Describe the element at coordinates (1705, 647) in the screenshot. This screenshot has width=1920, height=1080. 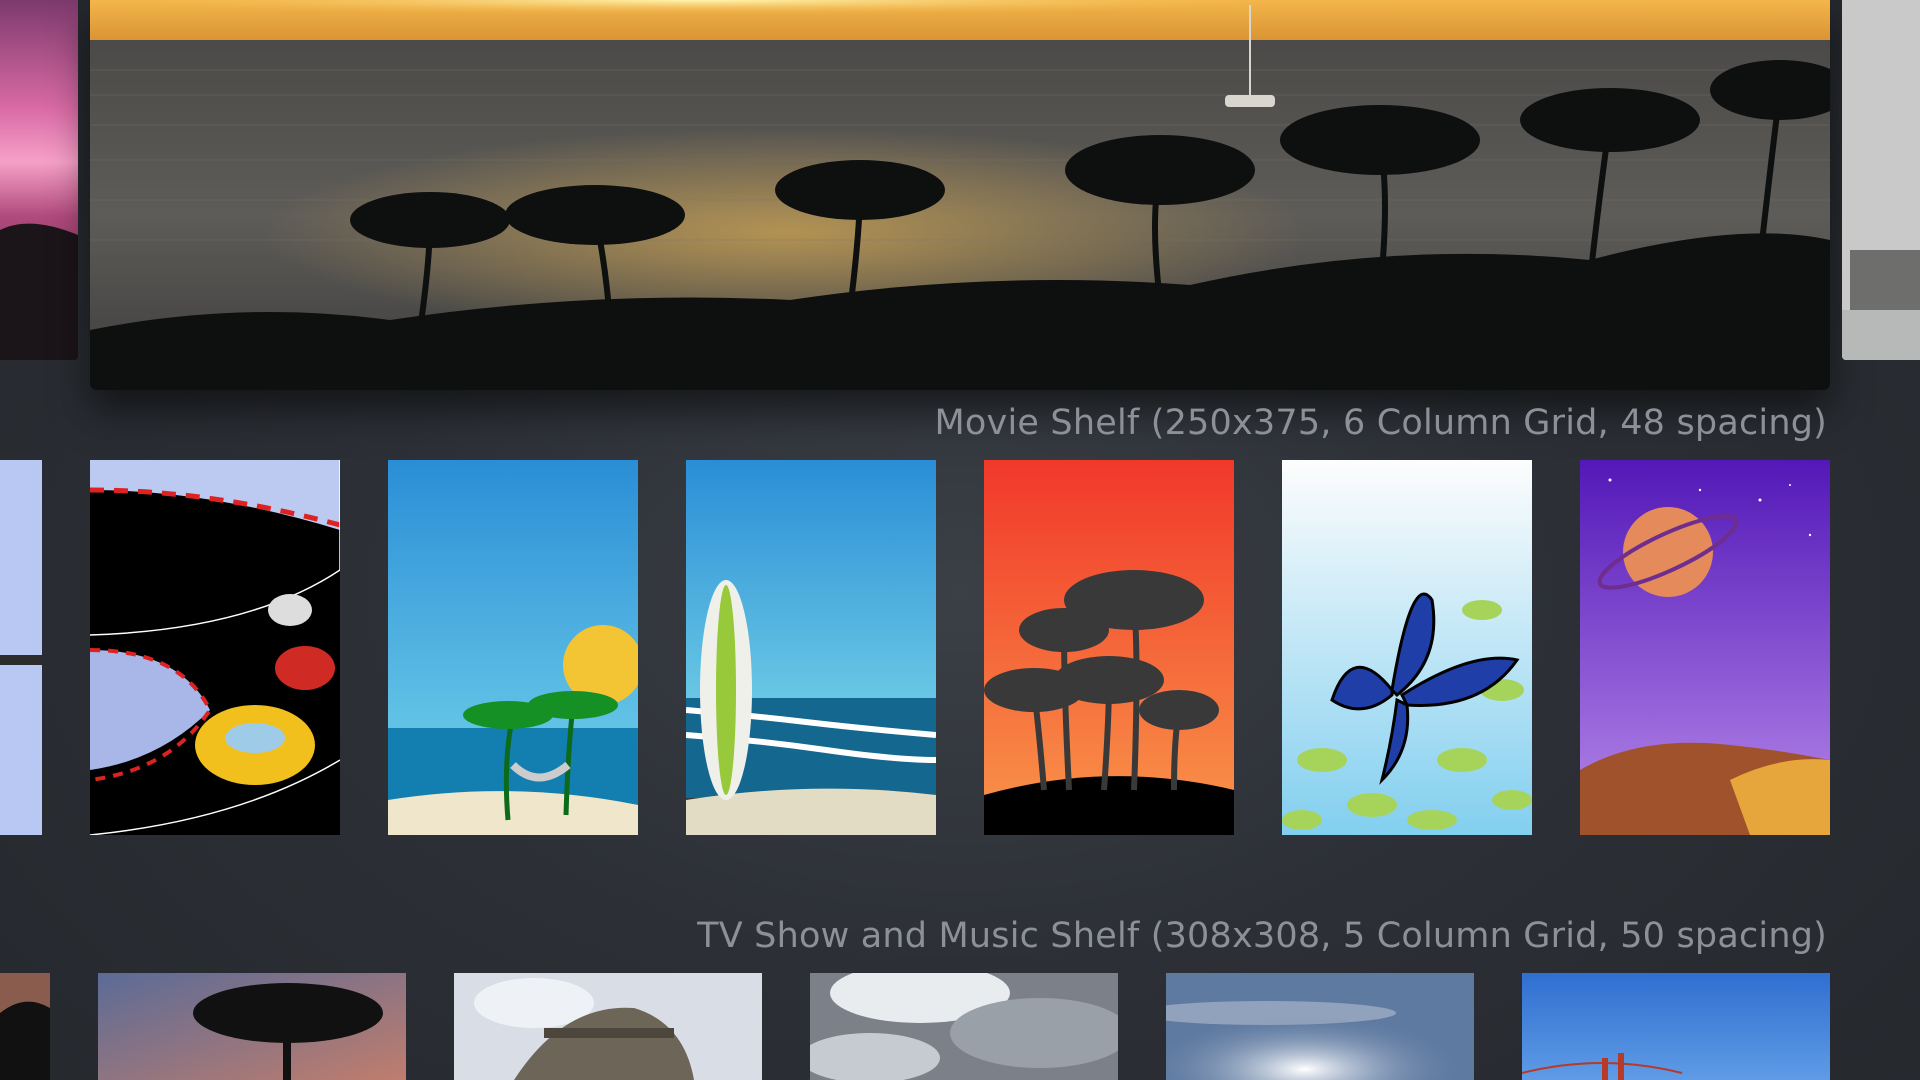
I see `movie-poster-planet` at that location.